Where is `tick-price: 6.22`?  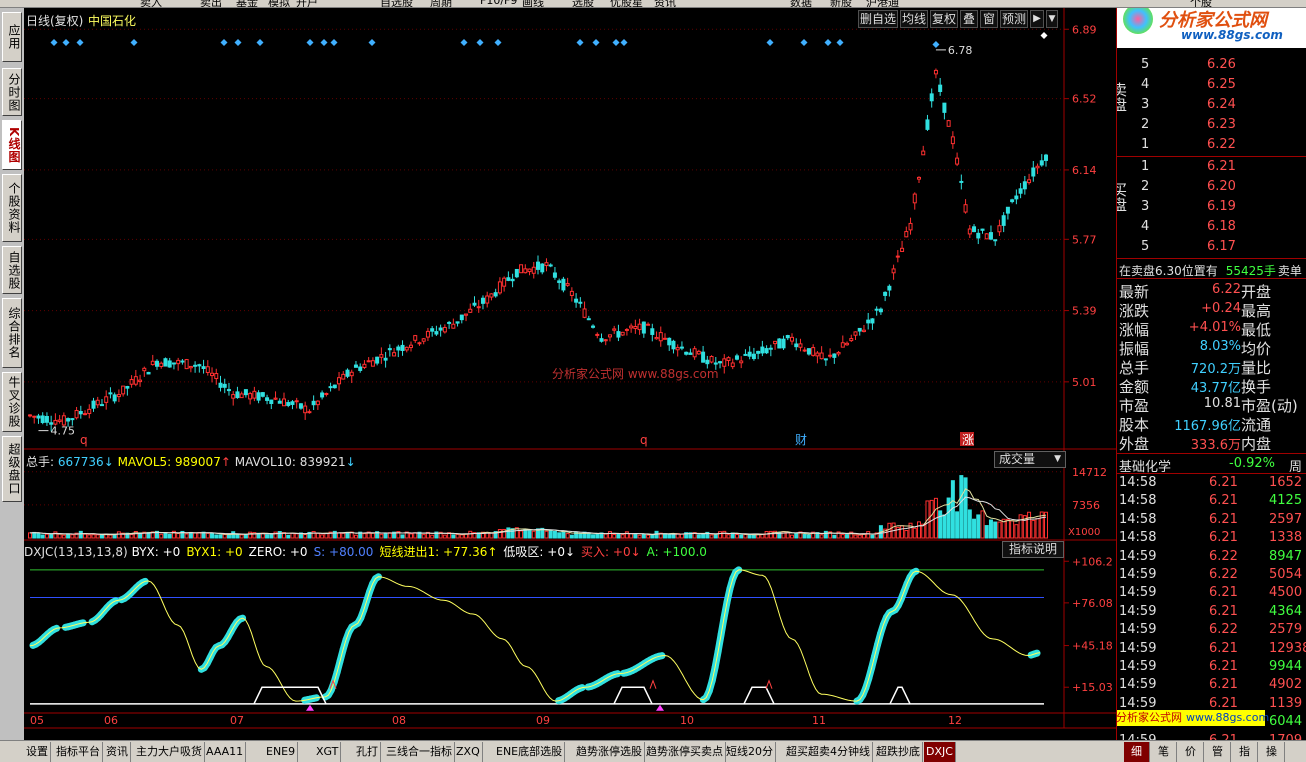
tick-price: 6.22 is located at coordinates (1223, 556).